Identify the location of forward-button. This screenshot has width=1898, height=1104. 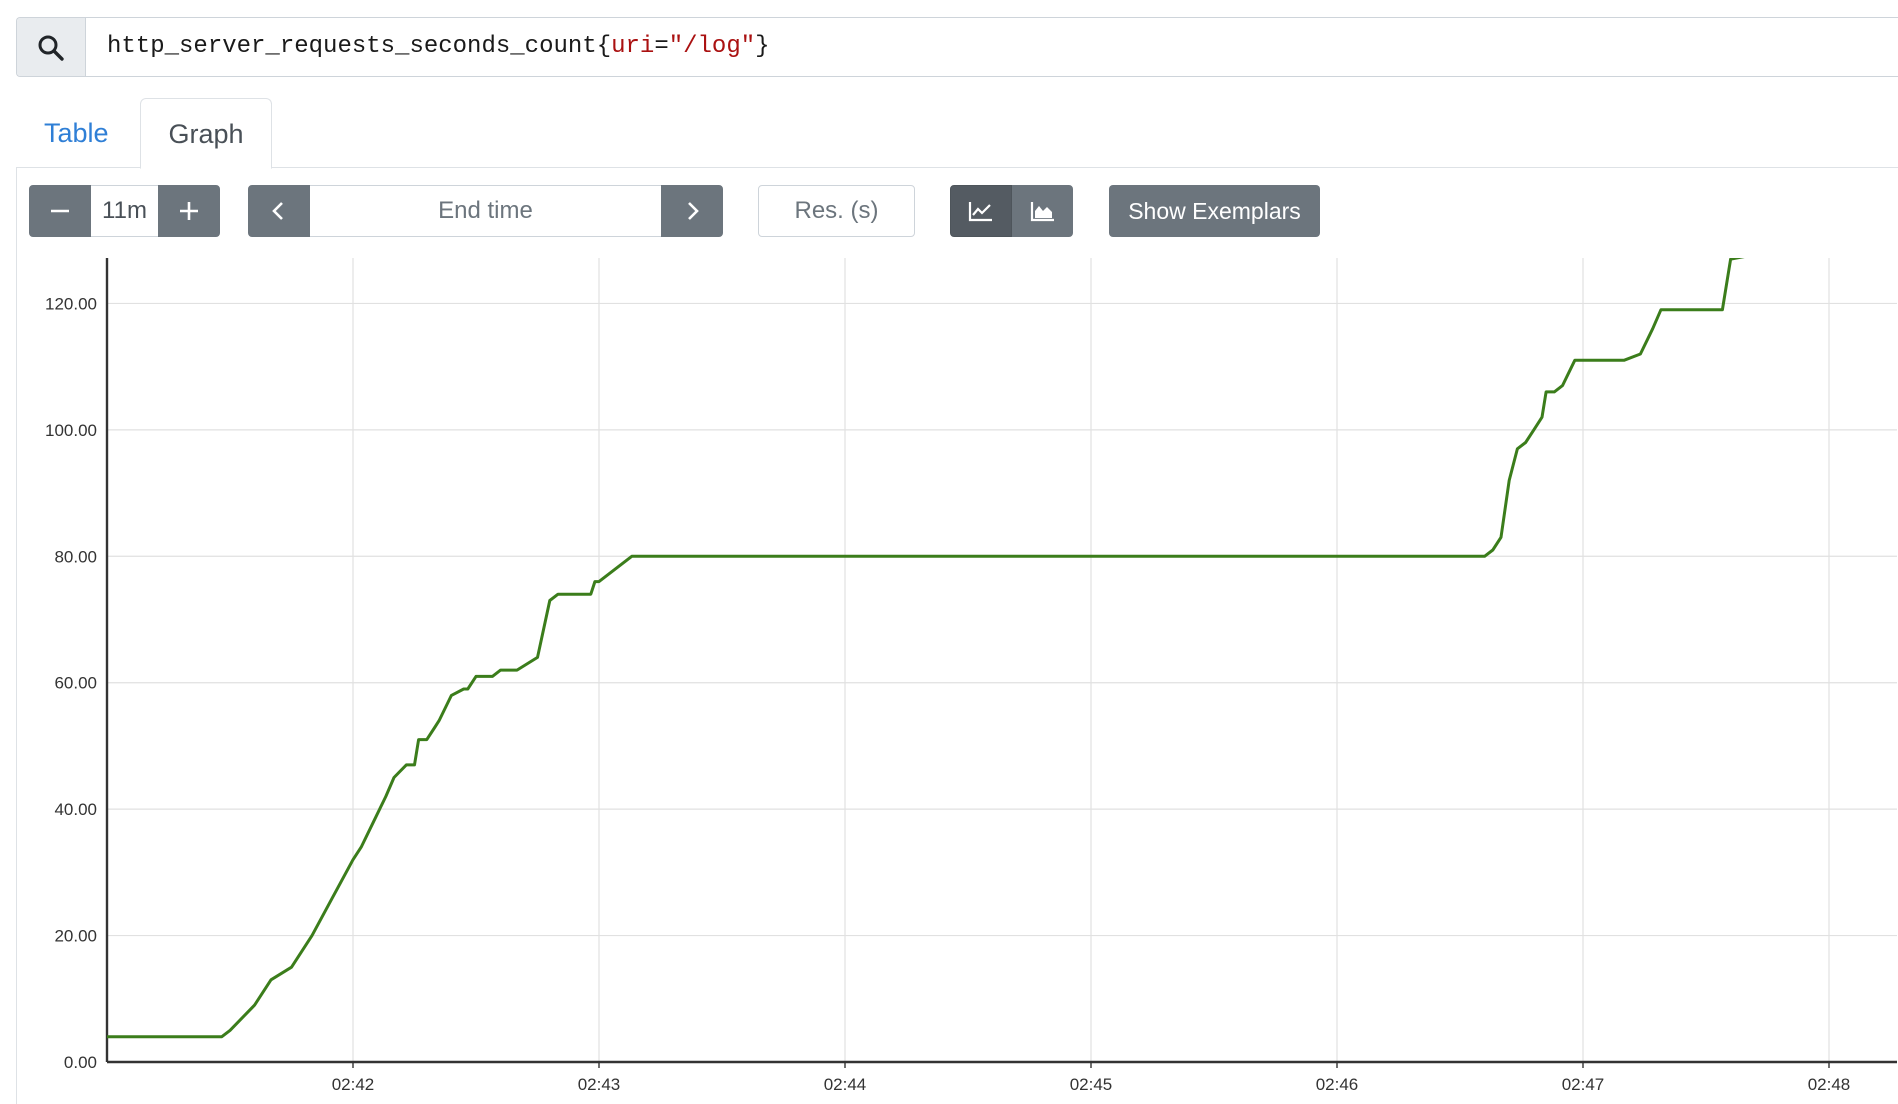
(692, 211).